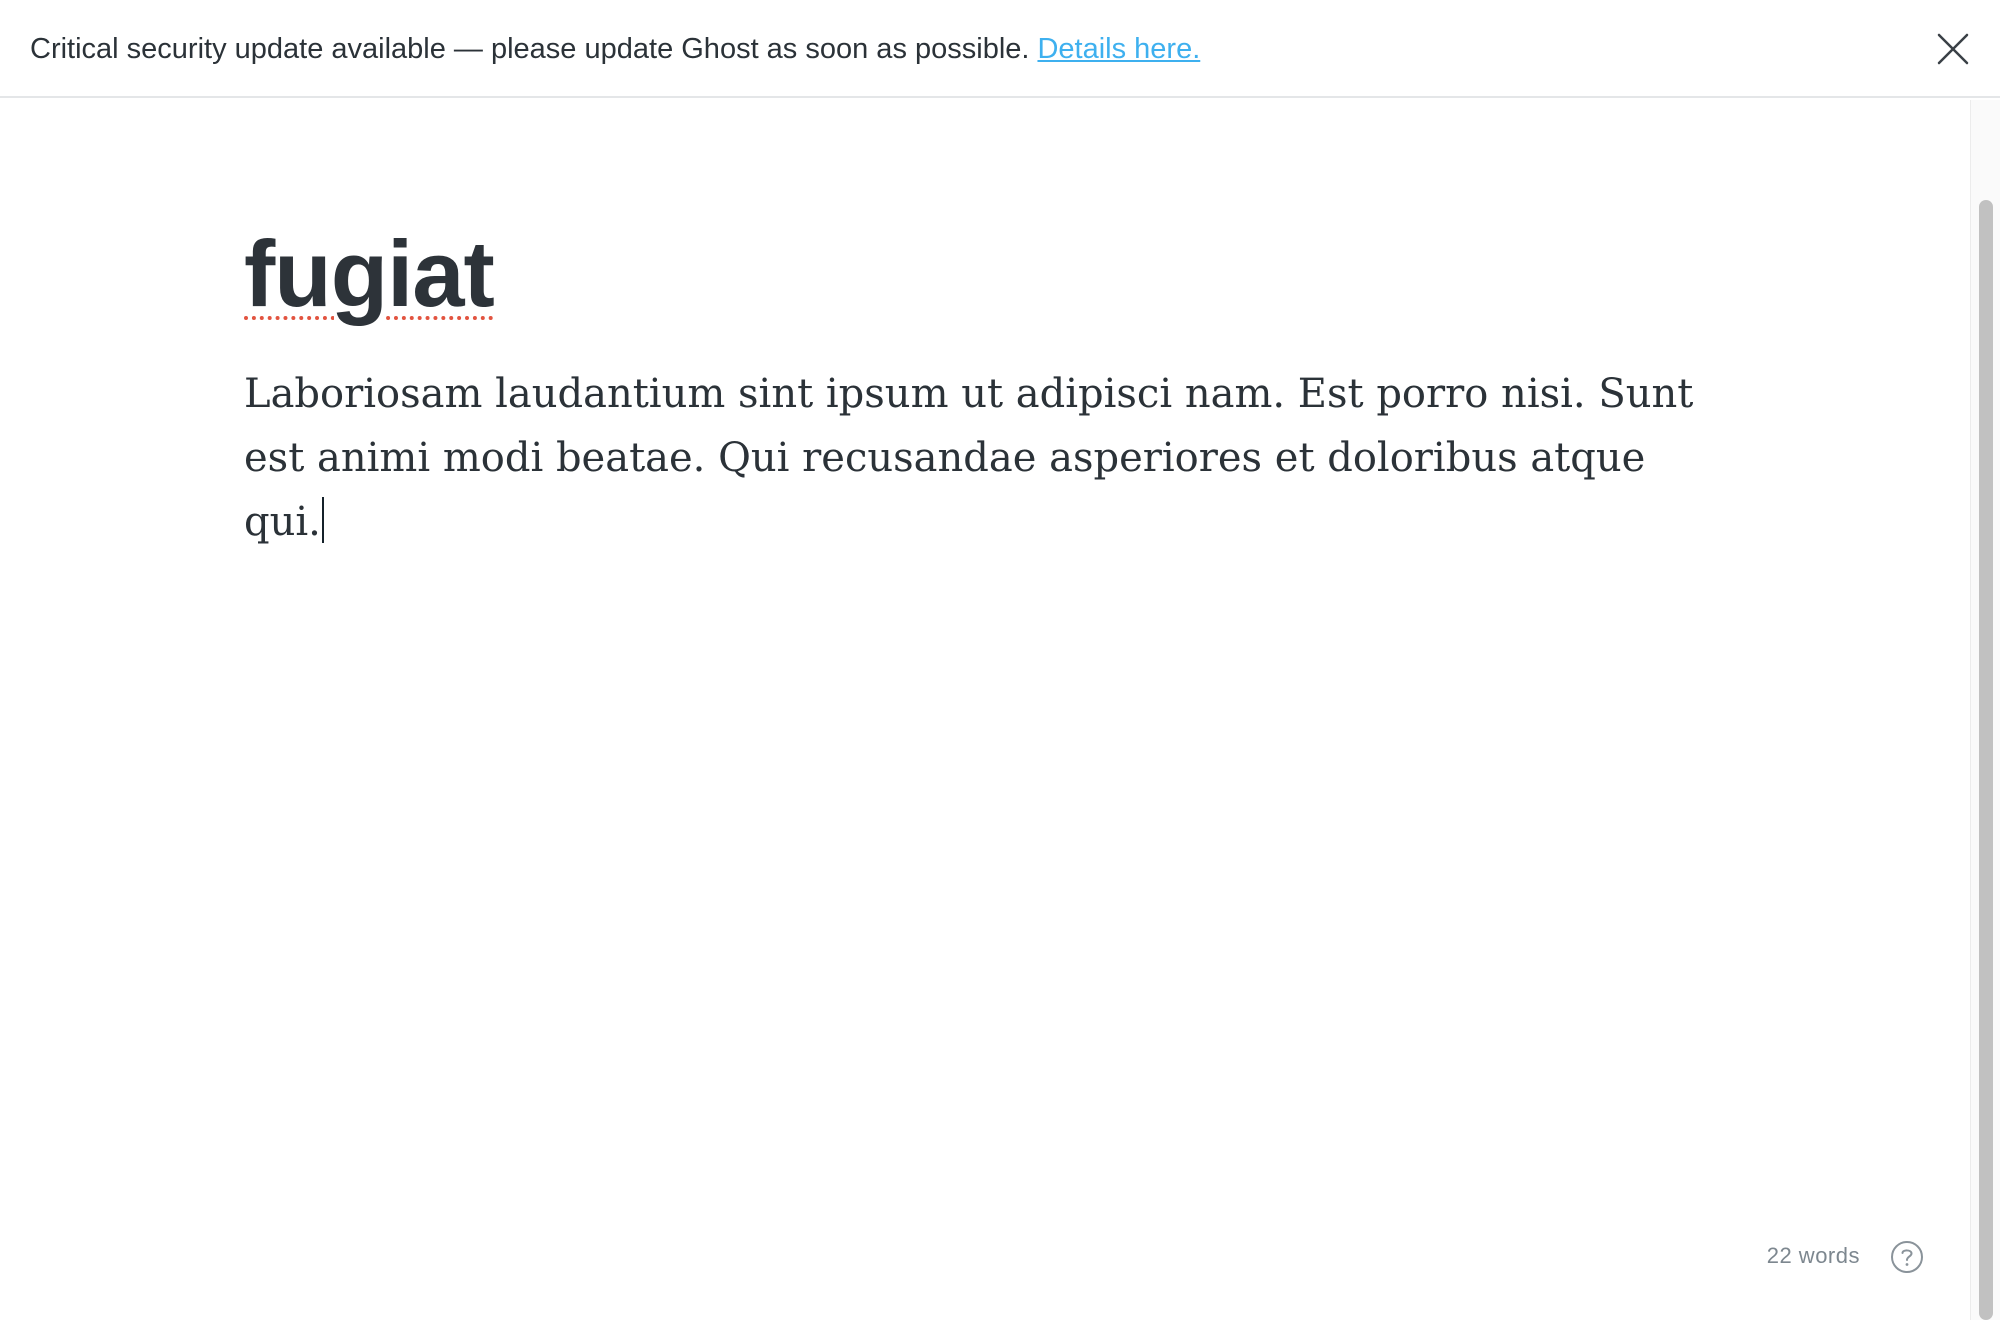 This screenshot has height=1320, width=2000. What do you see at coordinates (369, 274) in the screenshot?
I see `post-title: fugiat` at bounding box center [369, 274].